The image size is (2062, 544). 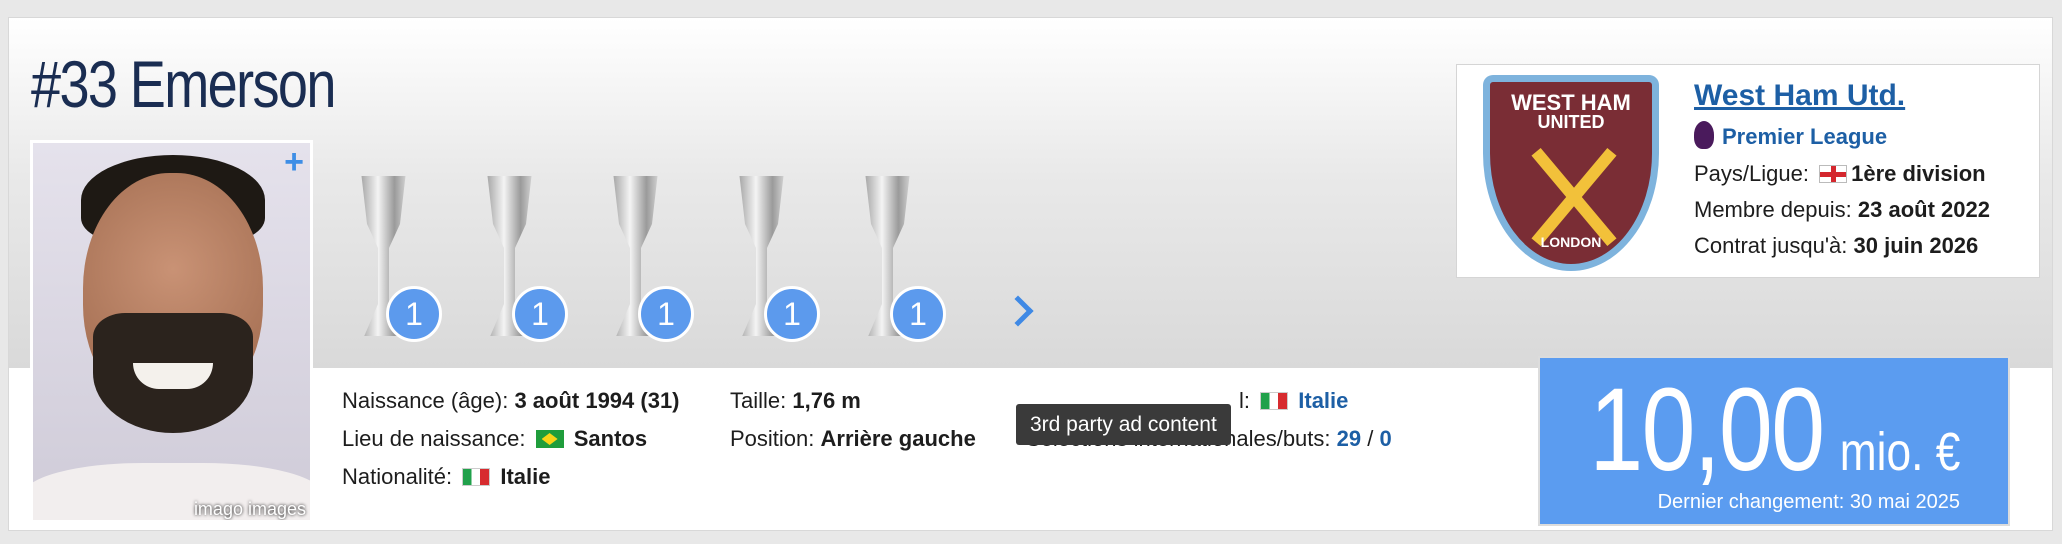 What do you see at coordinates (1386, 438) in the screenshot?
I see `goals-link: 0` at bounding box center [1386, 438].